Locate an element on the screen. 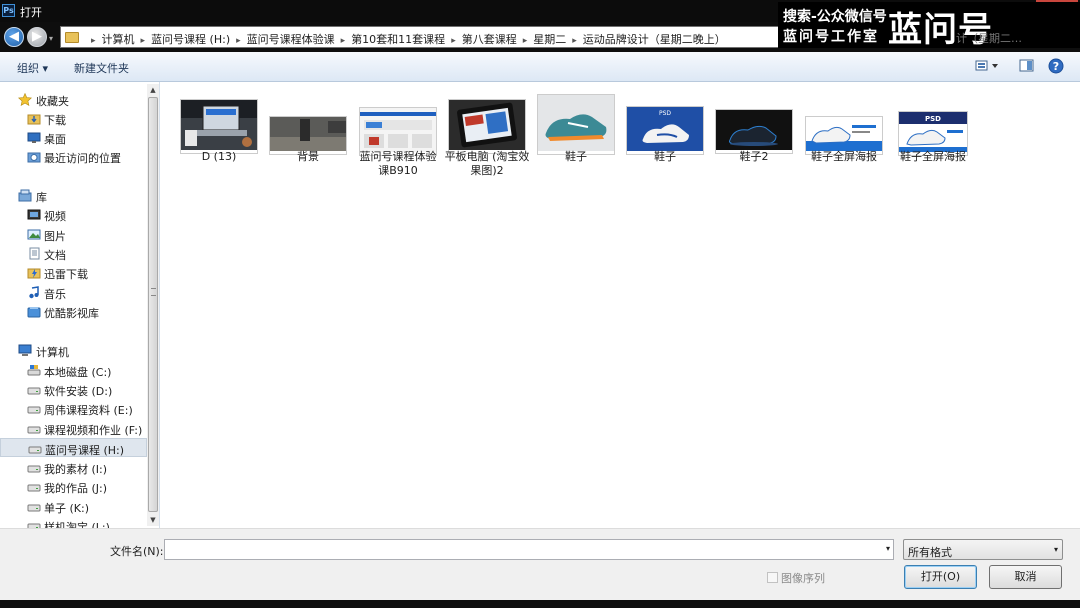 This screenshot has width=1080, height=608. sidebar-item: 库 is located at coordinates (73, 195).